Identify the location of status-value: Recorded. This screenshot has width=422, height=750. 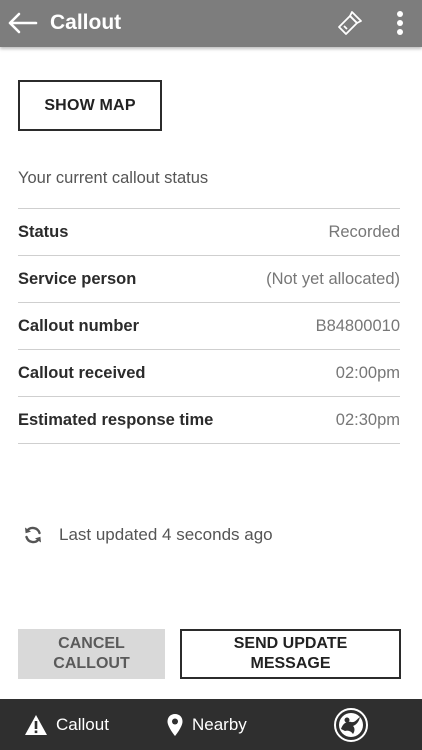
(364, 231).